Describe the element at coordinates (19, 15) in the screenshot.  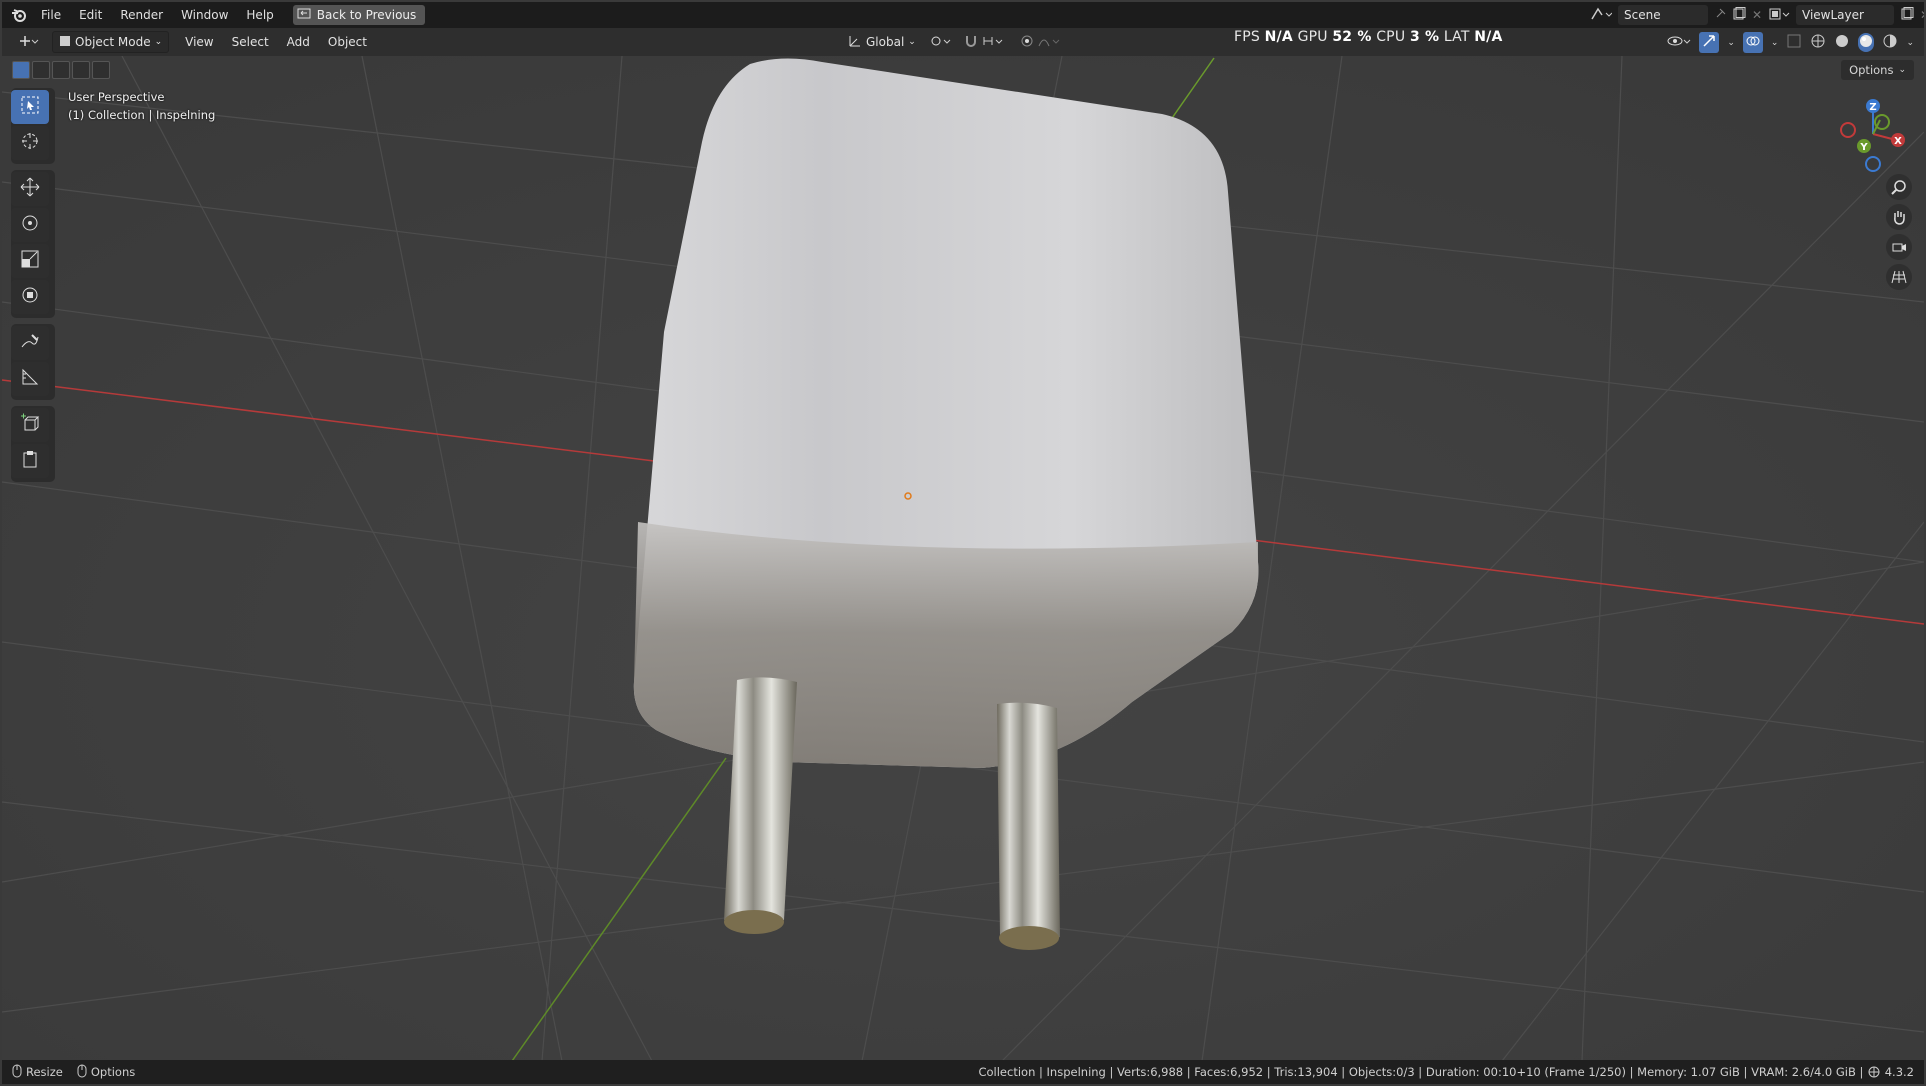
I see `blender-logo-icon` at that location.